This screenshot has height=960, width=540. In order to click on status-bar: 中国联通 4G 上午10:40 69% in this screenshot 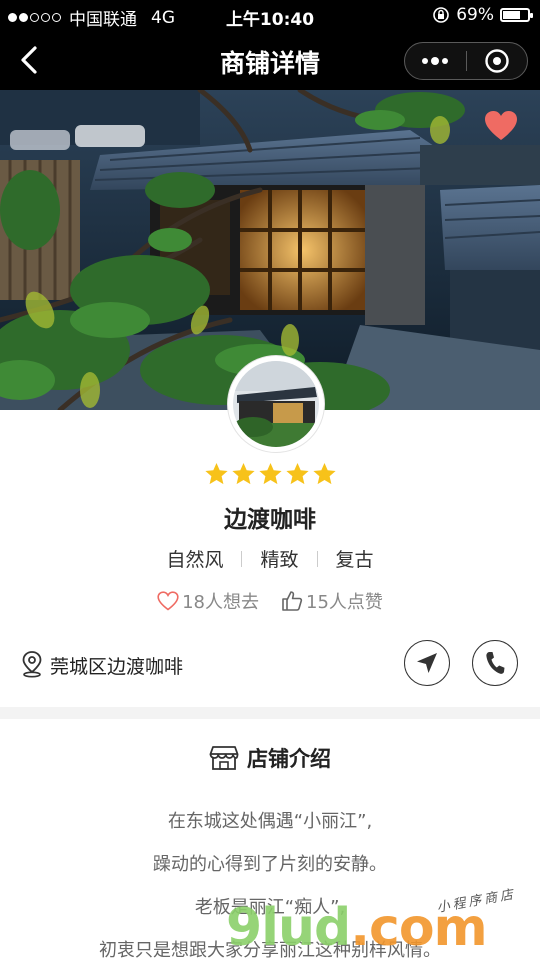, I will do `click(270, 15)`.